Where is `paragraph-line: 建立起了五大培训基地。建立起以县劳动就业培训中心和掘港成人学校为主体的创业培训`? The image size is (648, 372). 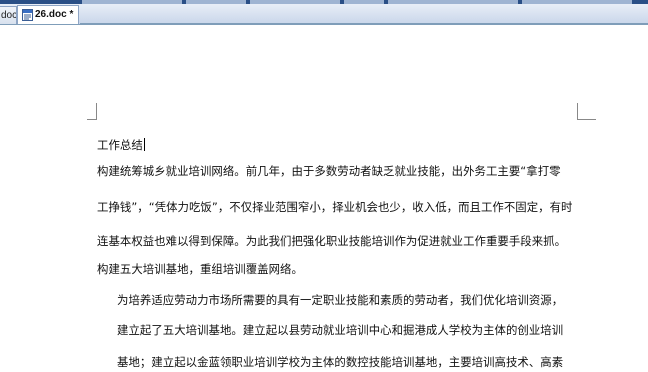
paragraph-line: 建立起了五大培训基地。建立起以县劳动就业培训中心和掘港成人学校为主体的创业培训 is located at coordinates (340, 330).